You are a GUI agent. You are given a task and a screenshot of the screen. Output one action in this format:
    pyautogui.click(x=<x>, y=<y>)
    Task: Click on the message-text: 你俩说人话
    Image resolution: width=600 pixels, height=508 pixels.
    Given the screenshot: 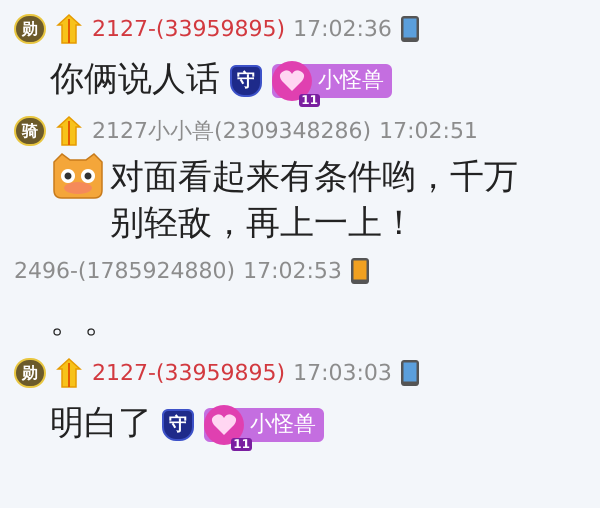 What is the action you would take?
    pyautogui.click(x=135, y=79)
    